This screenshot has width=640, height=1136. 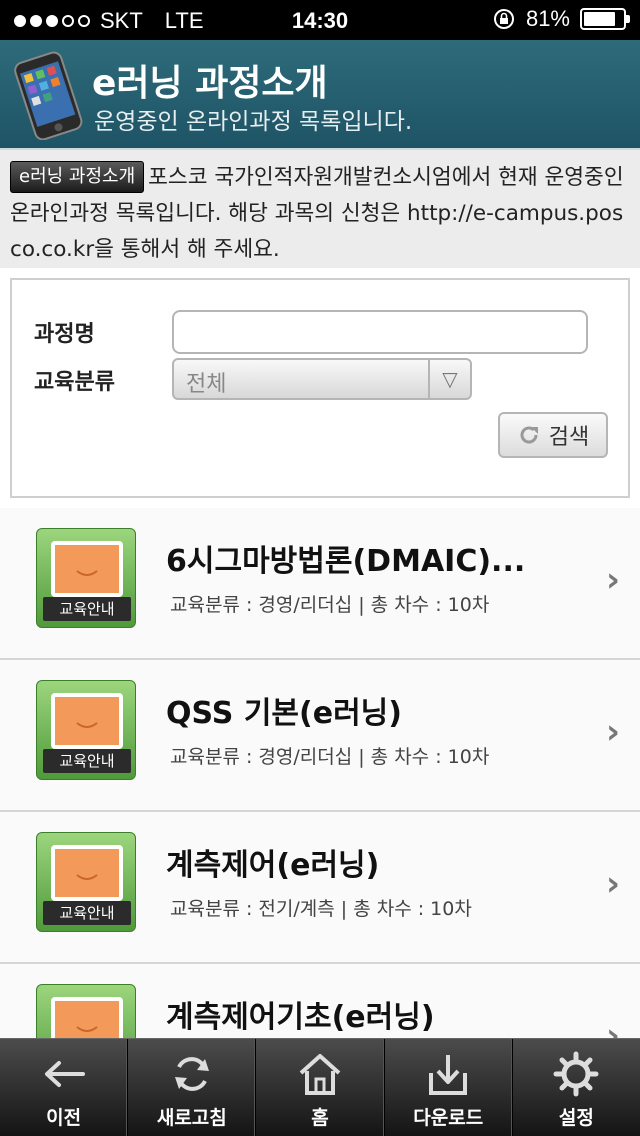 I want to click on tab-label: 다운로드, so click(x=448, y=1118).